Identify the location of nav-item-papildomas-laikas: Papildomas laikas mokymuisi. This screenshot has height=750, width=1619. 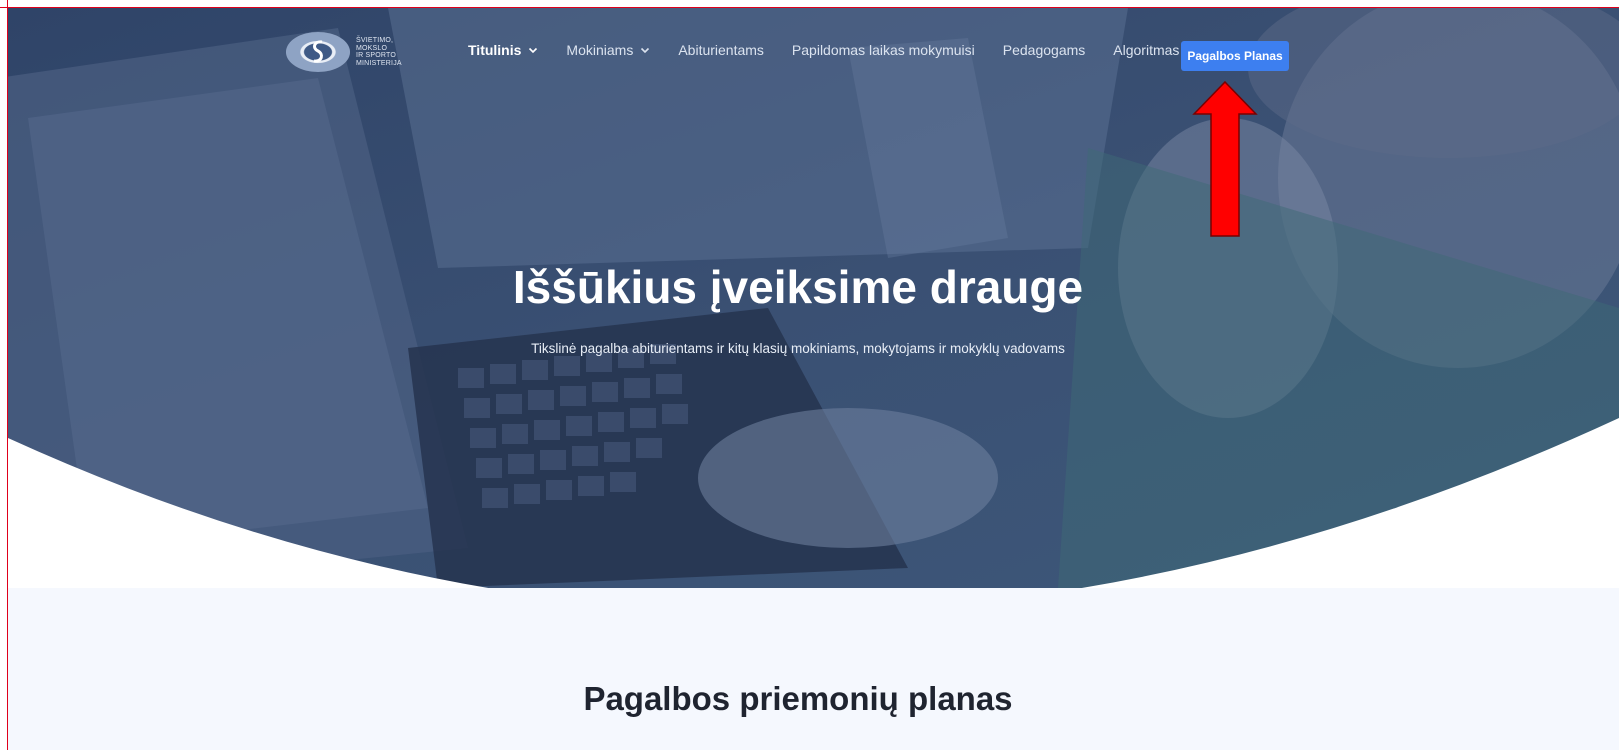
(883, 50).